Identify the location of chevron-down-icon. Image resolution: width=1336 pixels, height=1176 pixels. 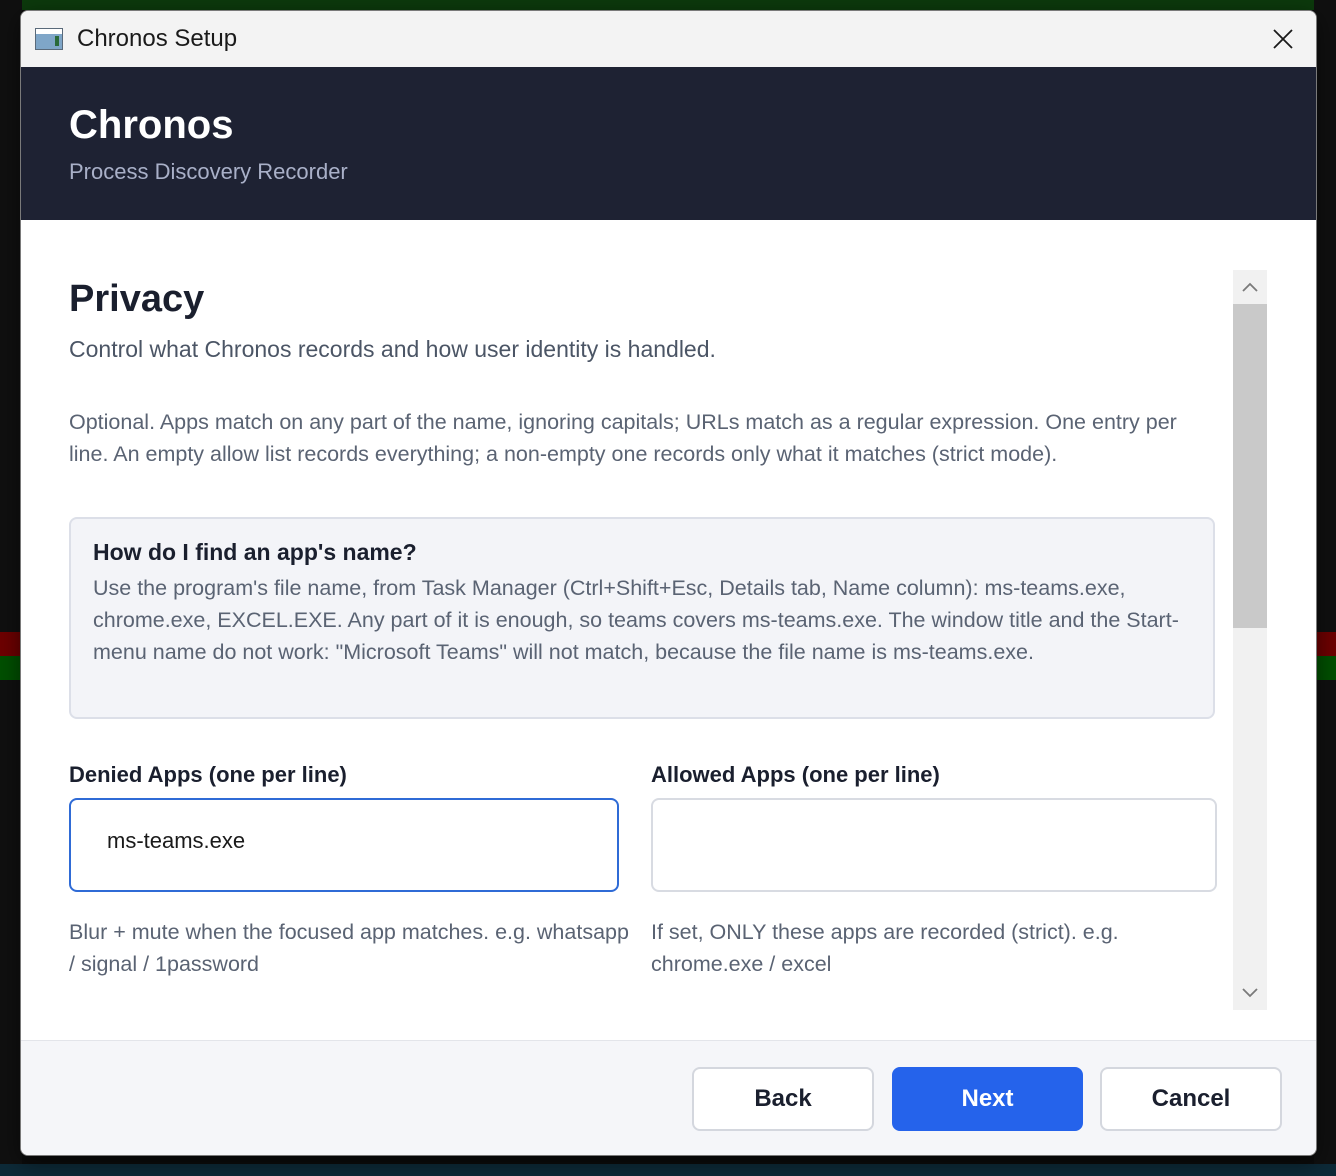
(1250, 993).